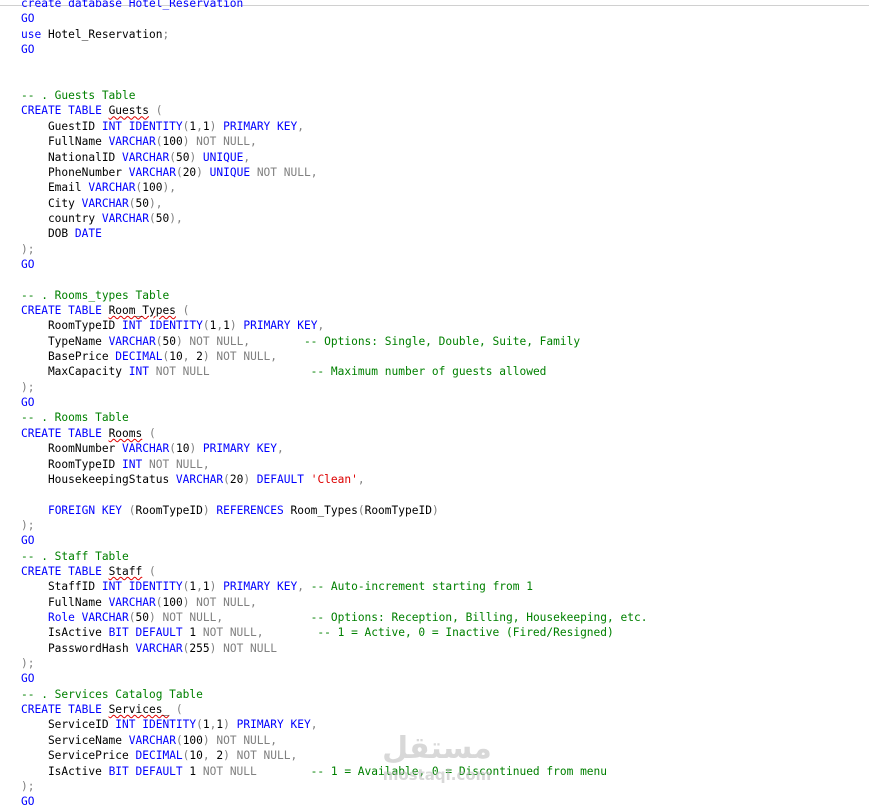  I want to click on code-line: country VARCHAR(50),, so click(102, 218).